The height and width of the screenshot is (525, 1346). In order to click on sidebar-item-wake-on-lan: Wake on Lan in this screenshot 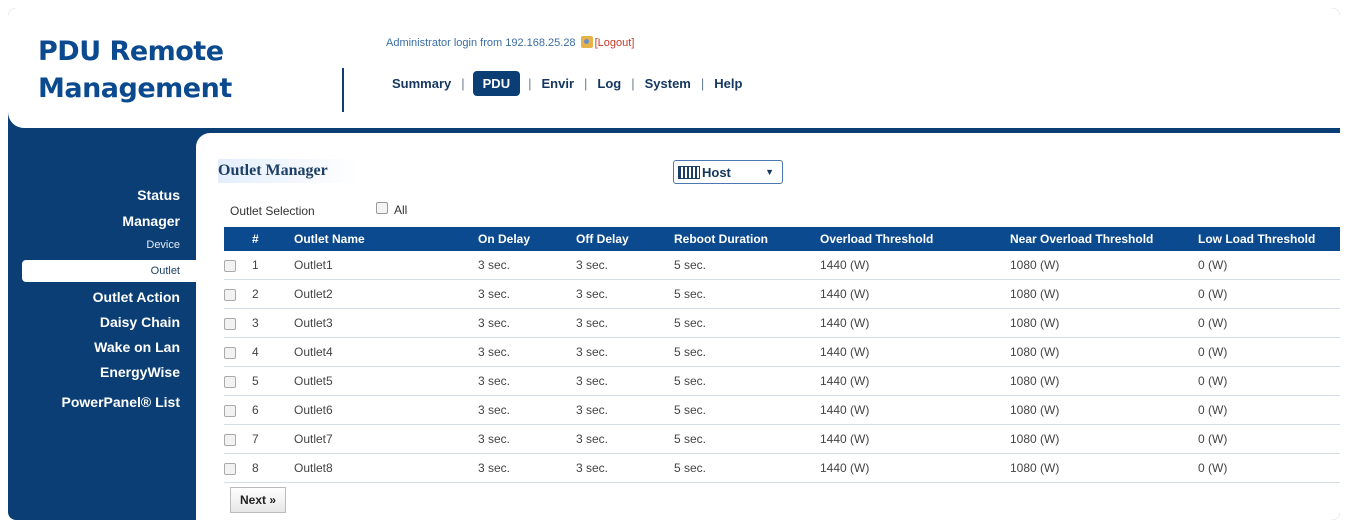, I will do `click(137, 347)`.